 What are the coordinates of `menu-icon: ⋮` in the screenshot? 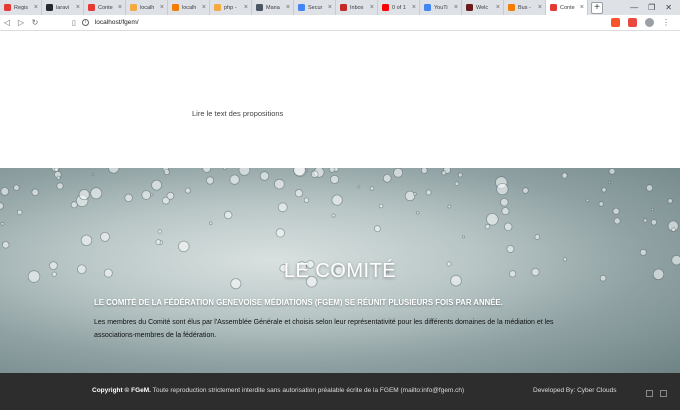 It's located at (666, 22).